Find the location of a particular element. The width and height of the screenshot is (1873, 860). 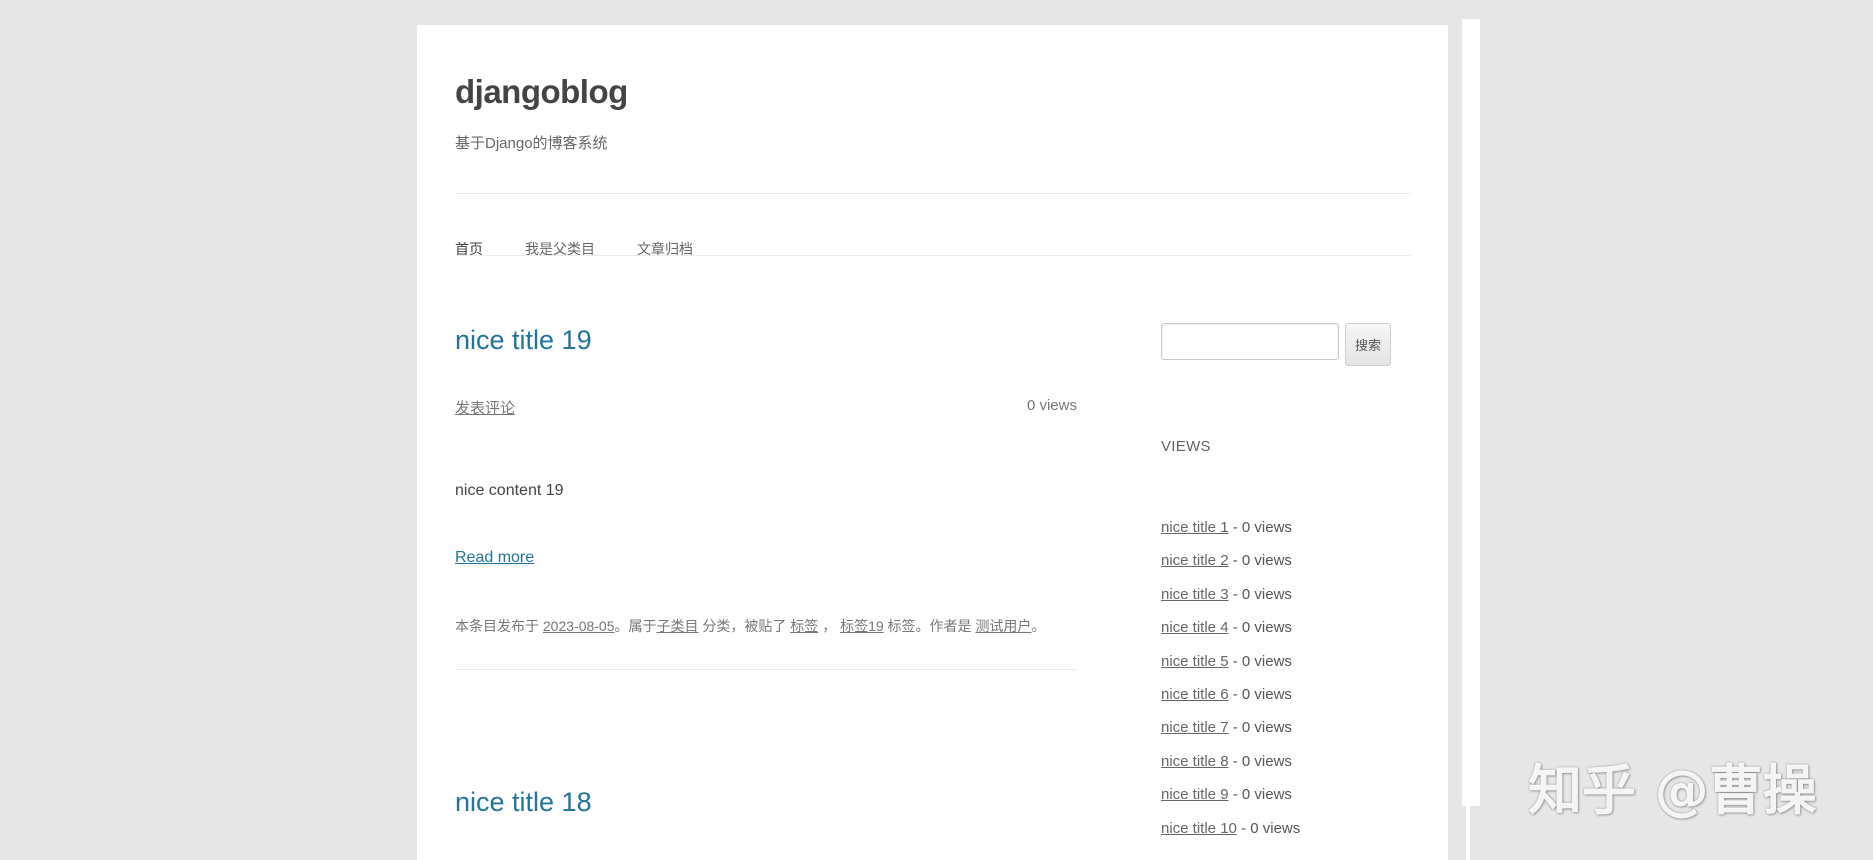

comment-link: 发表评论 is located at coordinates (485, 407).